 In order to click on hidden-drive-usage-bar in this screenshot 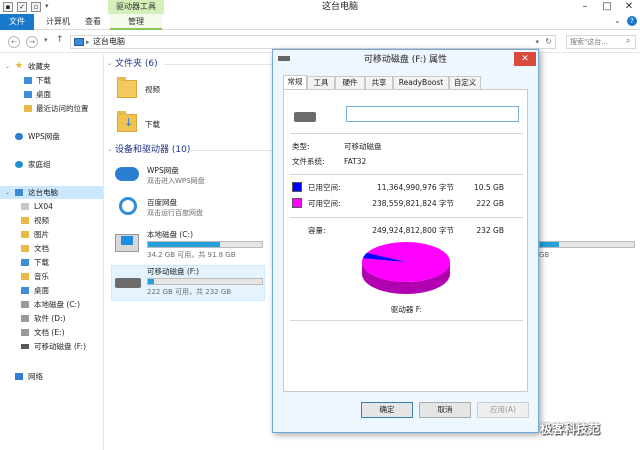, I will do `click(587, 244)`.